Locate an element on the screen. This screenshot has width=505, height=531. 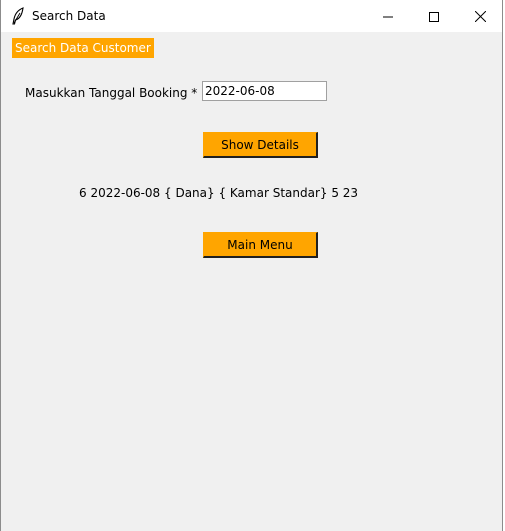
maximize-button is located at coordinates (434, 16).